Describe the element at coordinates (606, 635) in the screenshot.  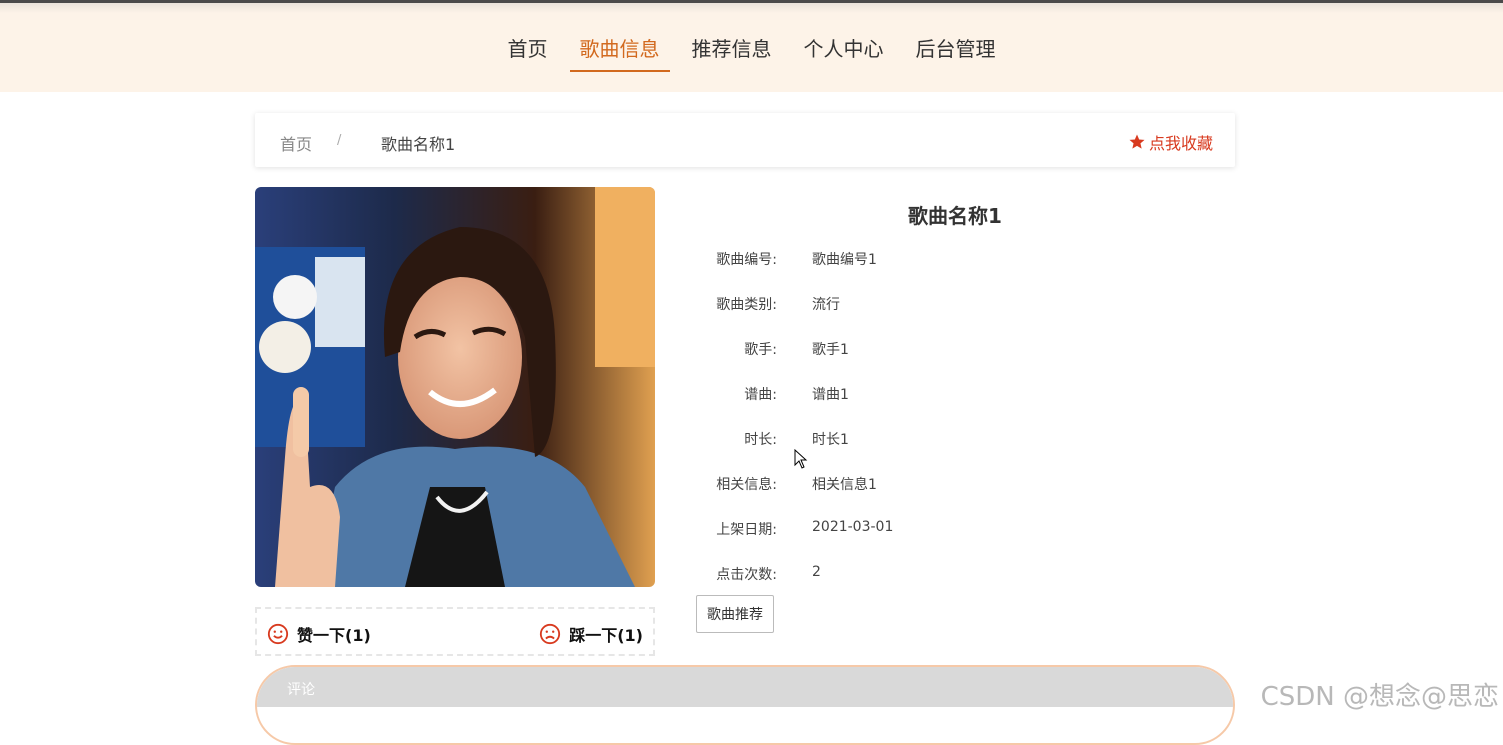
I see `dislike-label: 踩一下(1)` at that location.